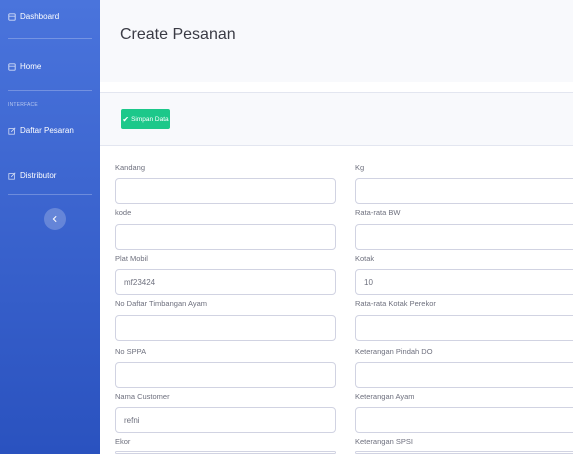 The height and width of the screenshot is (455, 573). Describe the element at coordinates (225, 328) in the screenshot. I see `no-daftar-timbangan-input` at that location.